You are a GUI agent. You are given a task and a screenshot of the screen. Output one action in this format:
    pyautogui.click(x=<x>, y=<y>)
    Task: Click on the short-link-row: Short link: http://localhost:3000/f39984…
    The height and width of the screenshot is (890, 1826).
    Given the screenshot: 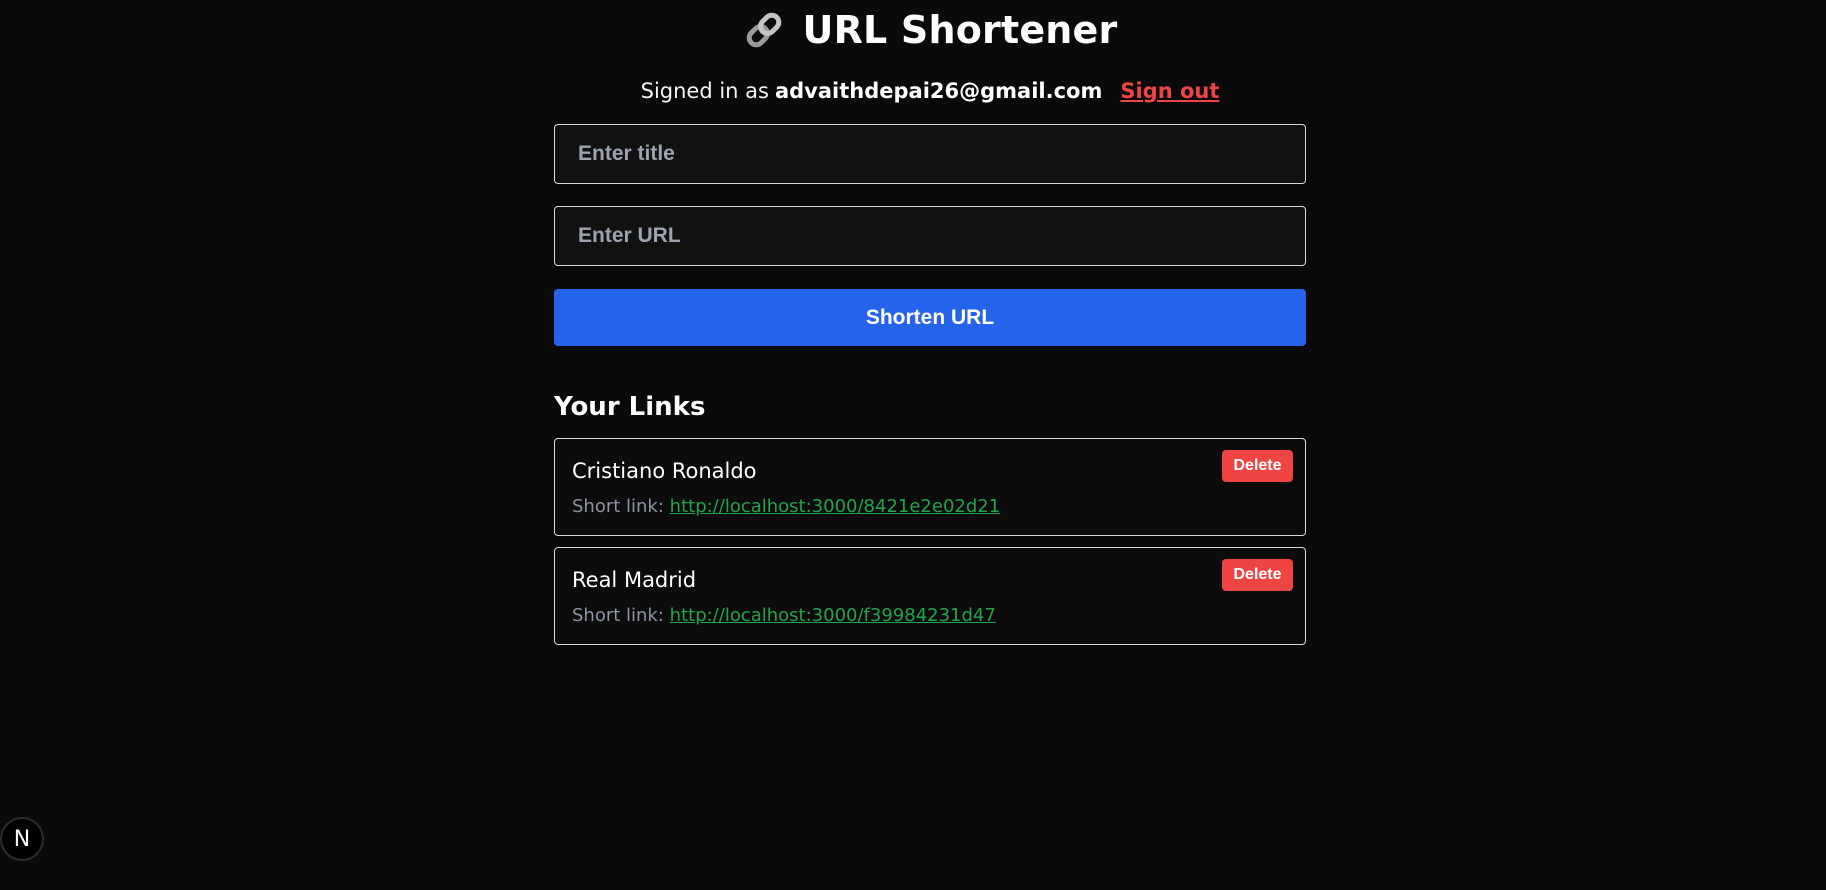 What is the action you would take?
    pyautogui.click(x=784, y=615)
    